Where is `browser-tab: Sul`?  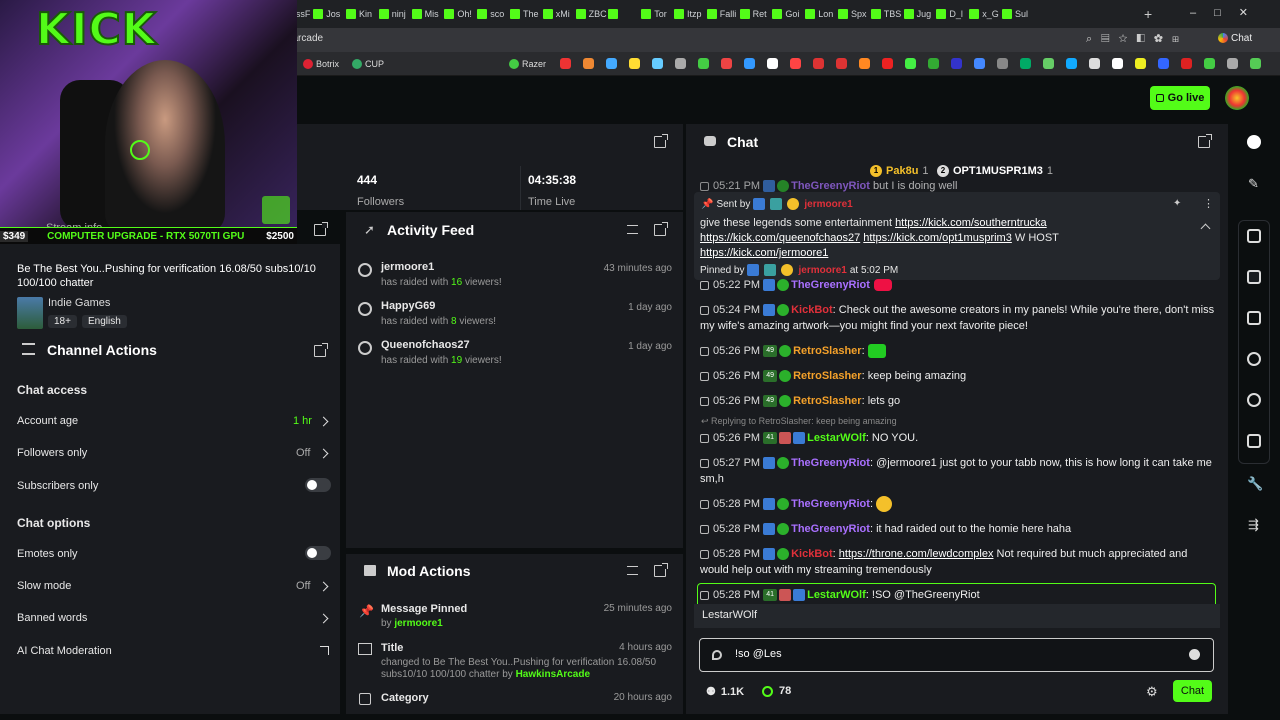
browser-tab: Sul is located at coordinates (1018, 14).